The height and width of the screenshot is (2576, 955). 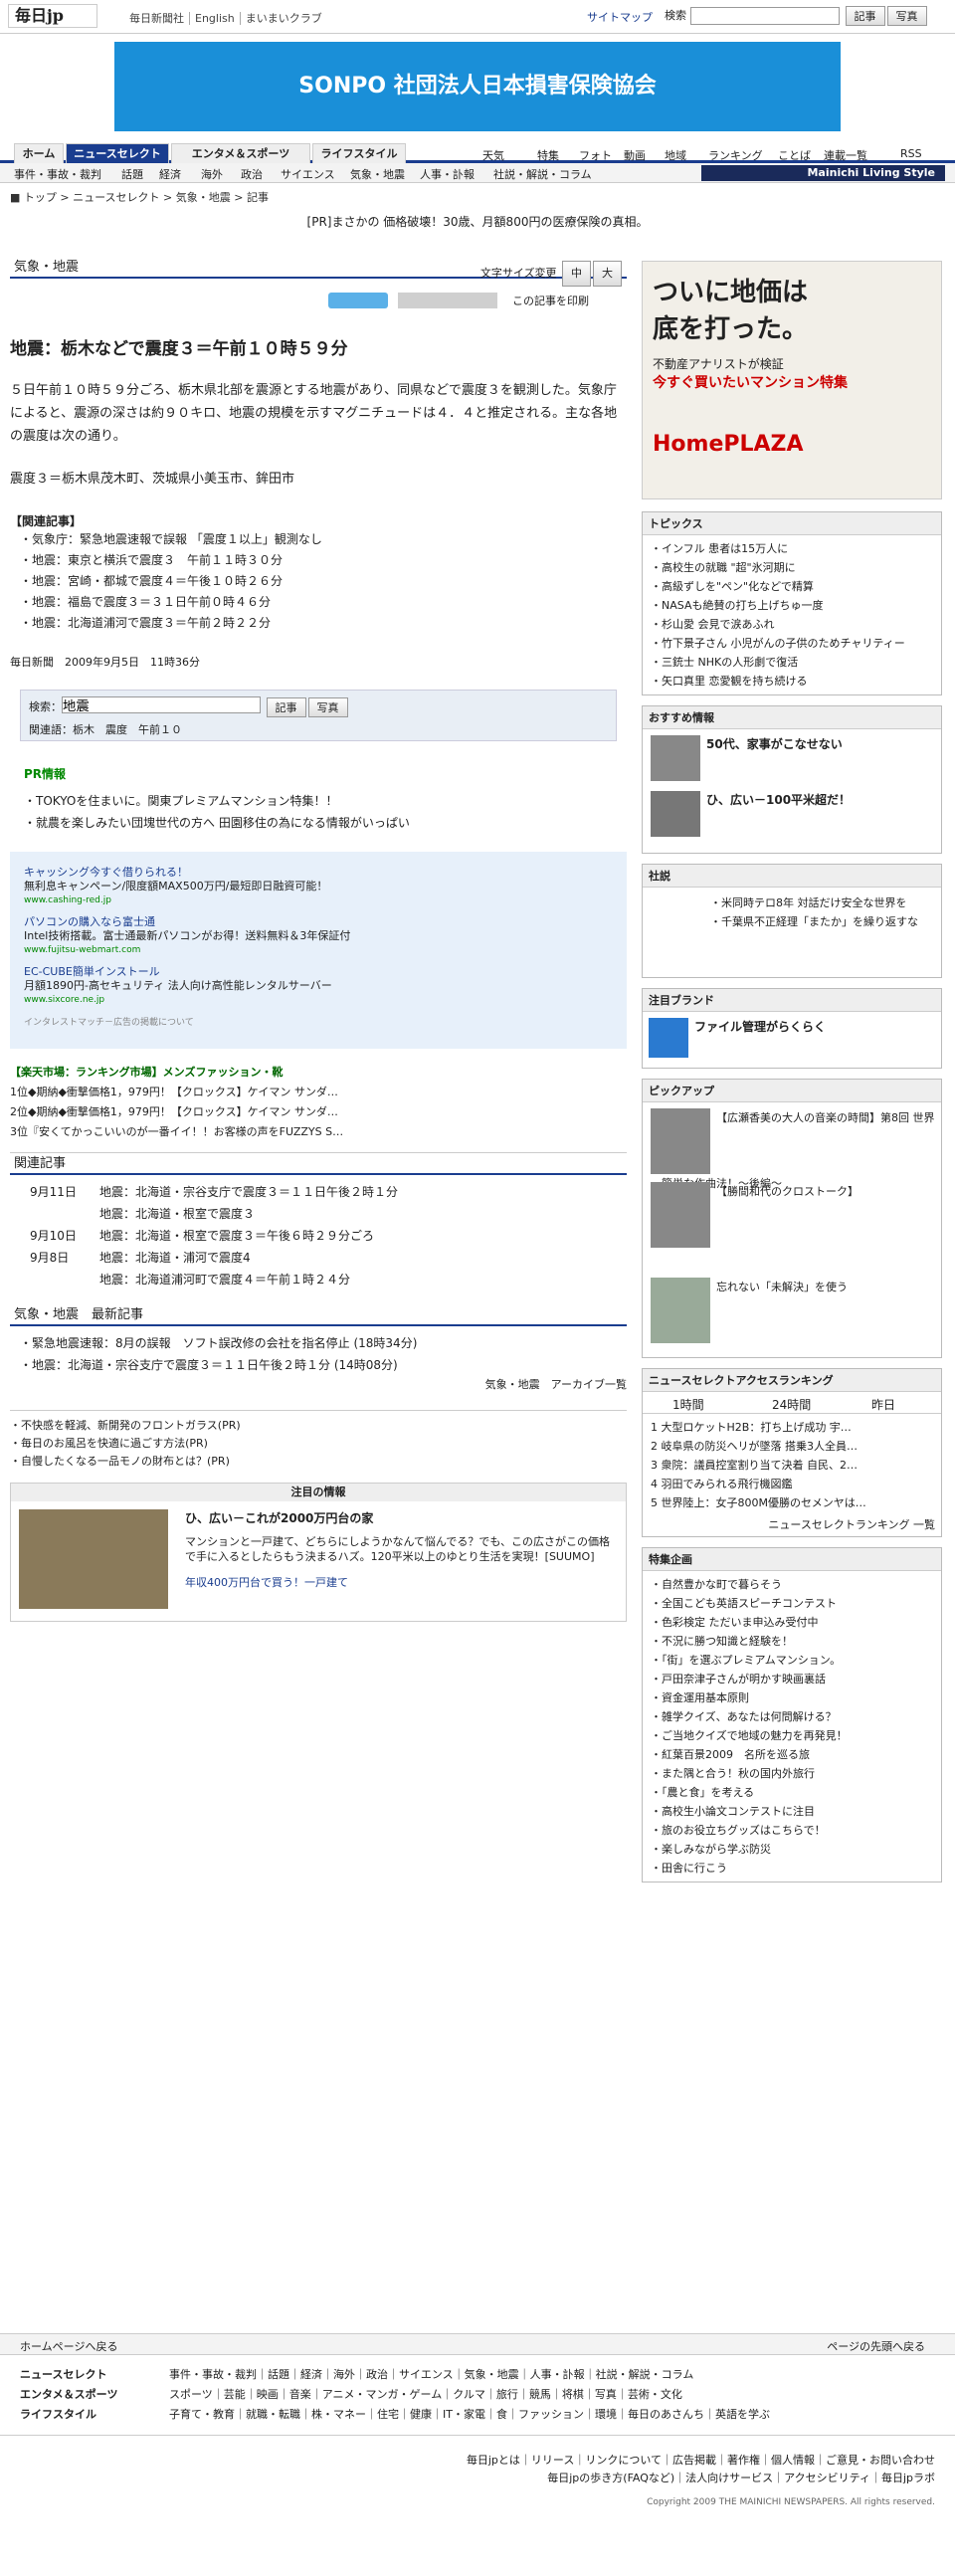 I want to click on mini-pr-item: ・自慢したくなる一品モノの財布とは？(PR), so click(x=318, y=1462).